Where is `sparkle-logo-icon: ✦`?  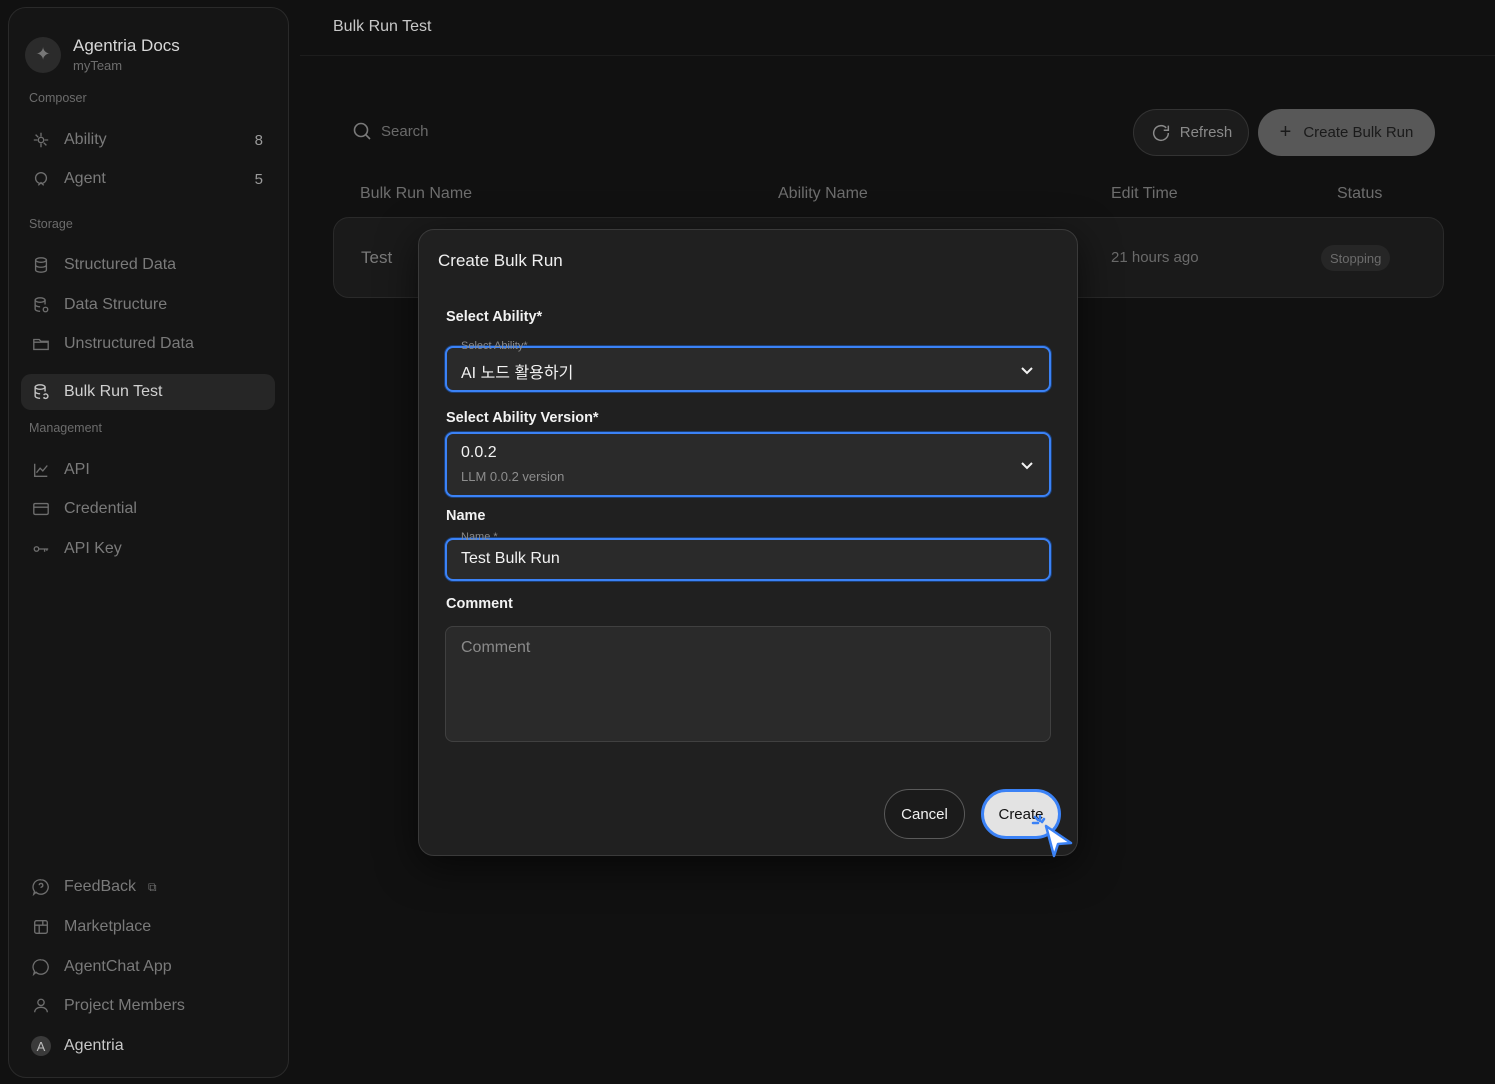 sparkle-logo-icon: ✦ is located at coordinates (43, 54).